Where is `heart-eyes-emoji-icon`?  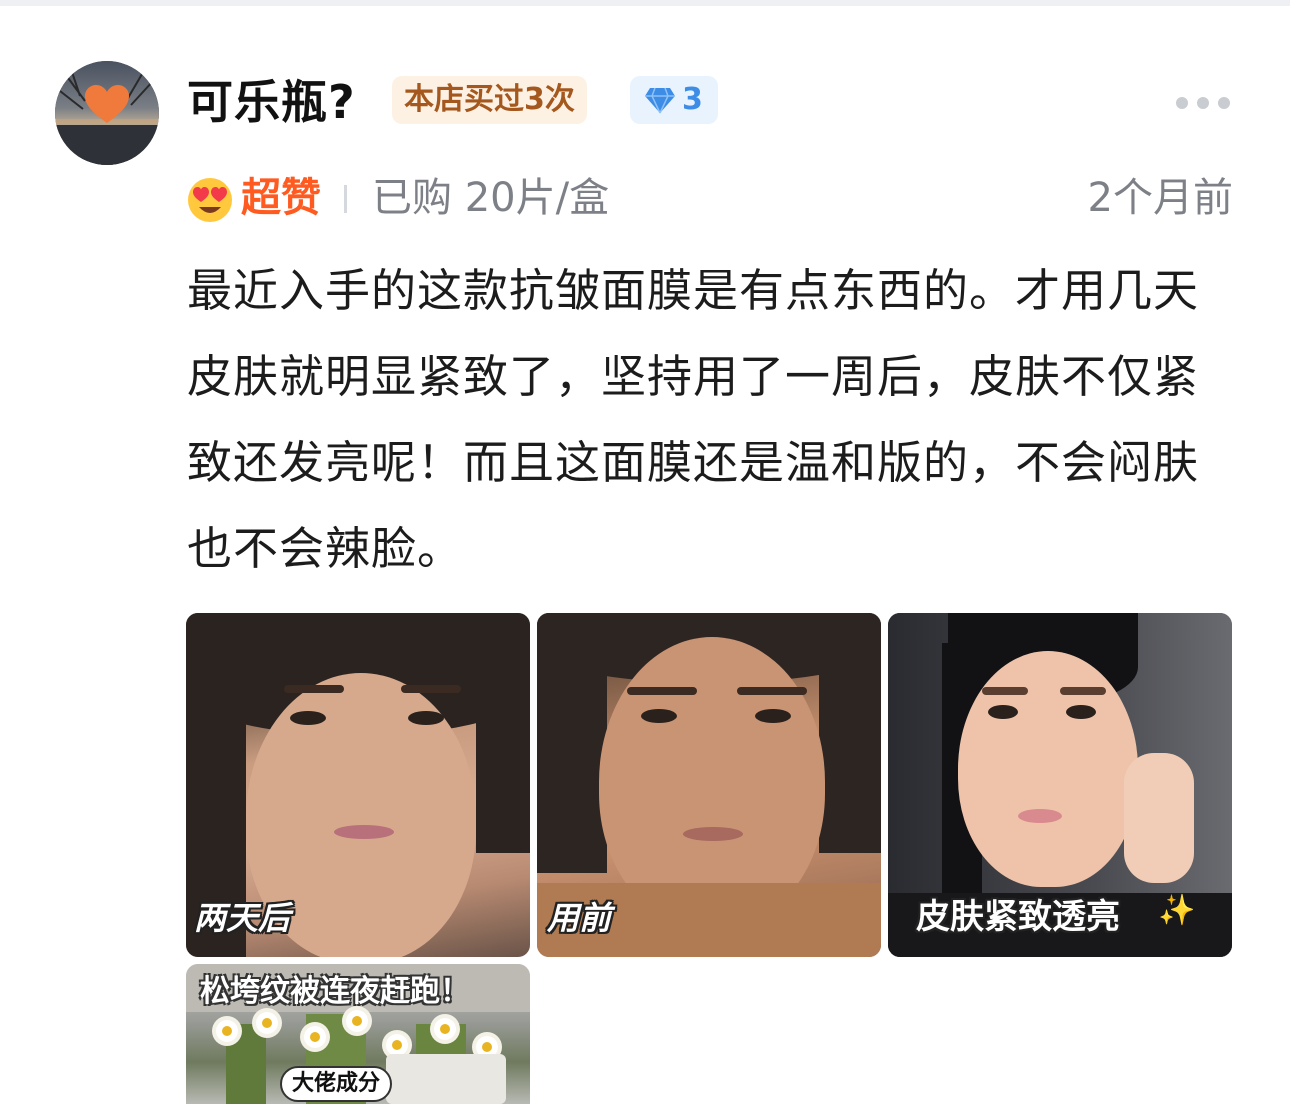
heart-eyes-emoji-icon is located at coordinates (210, 200).